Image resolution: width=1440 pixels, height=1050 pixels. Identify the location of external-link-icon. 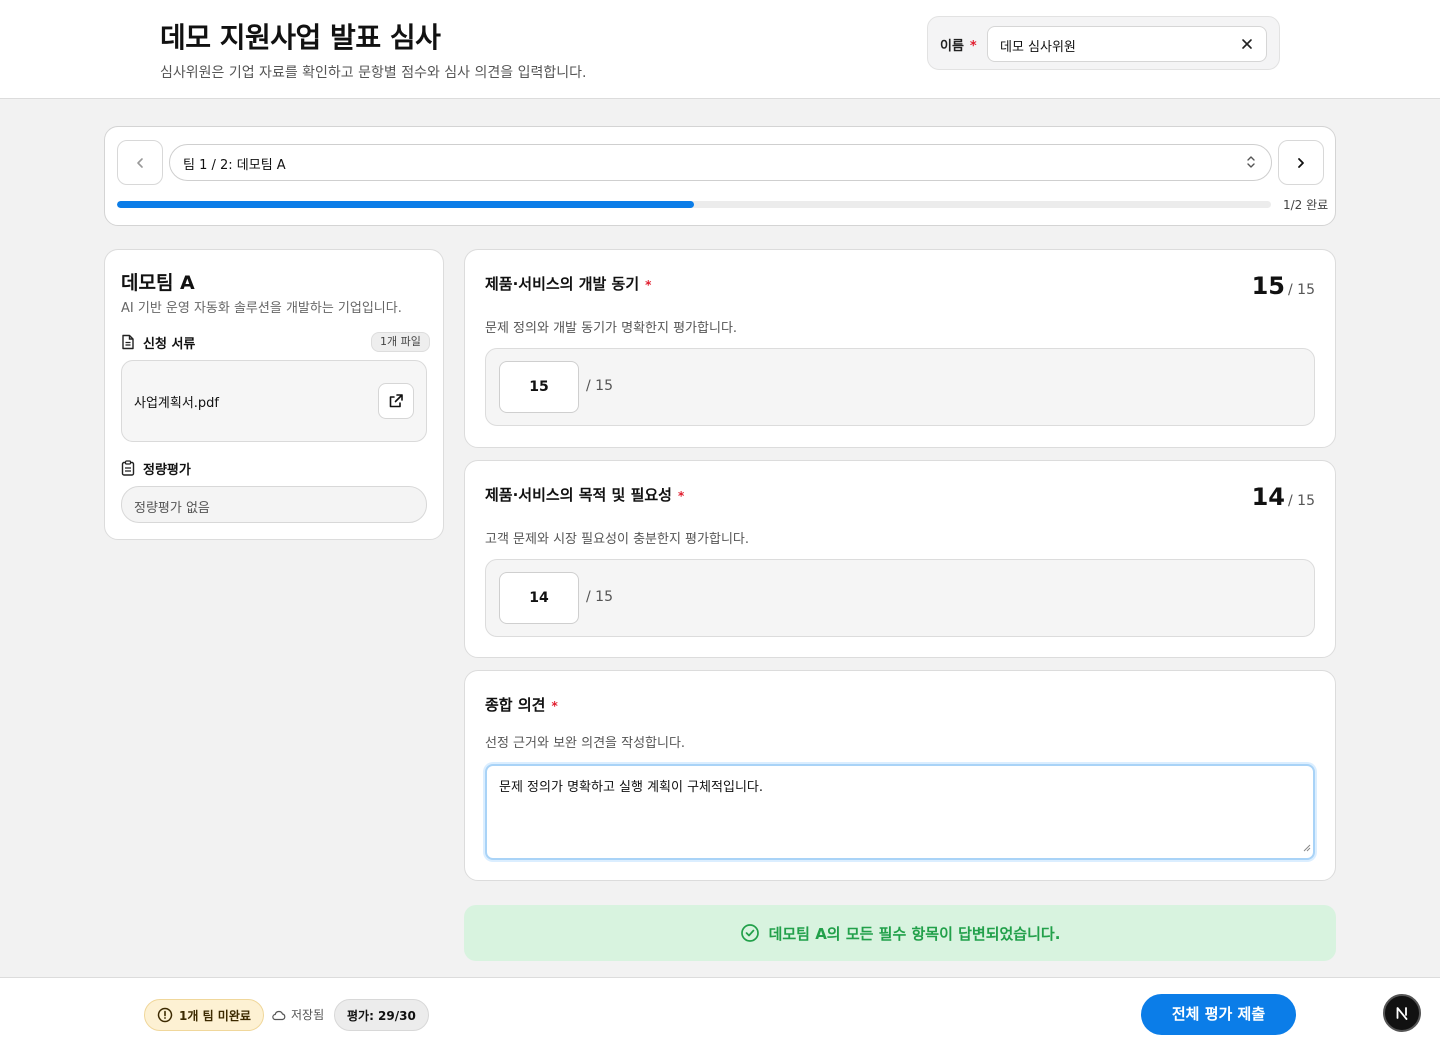
(396, 401).